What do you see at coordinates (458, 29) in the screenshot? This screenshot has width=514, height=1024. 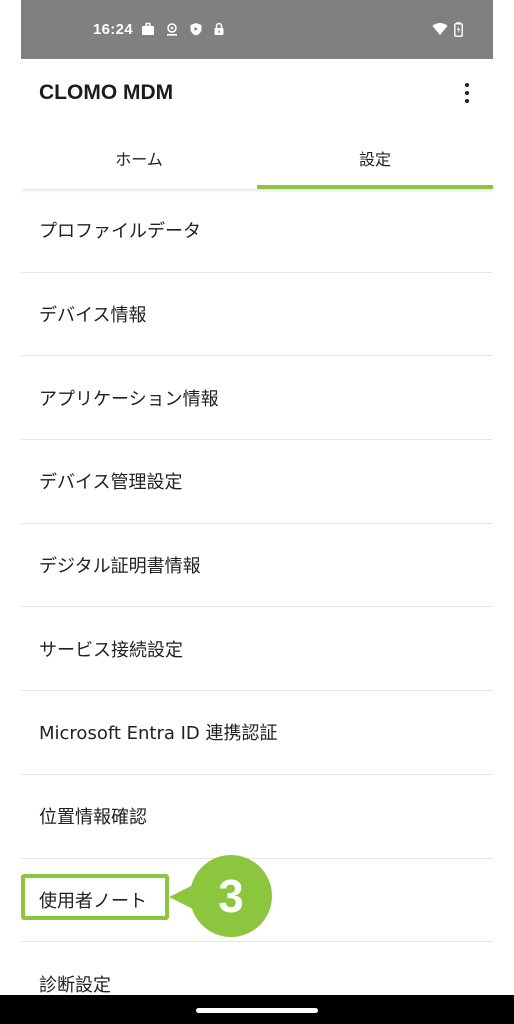 I see `battery-icon` at bounding box center [458, 29].